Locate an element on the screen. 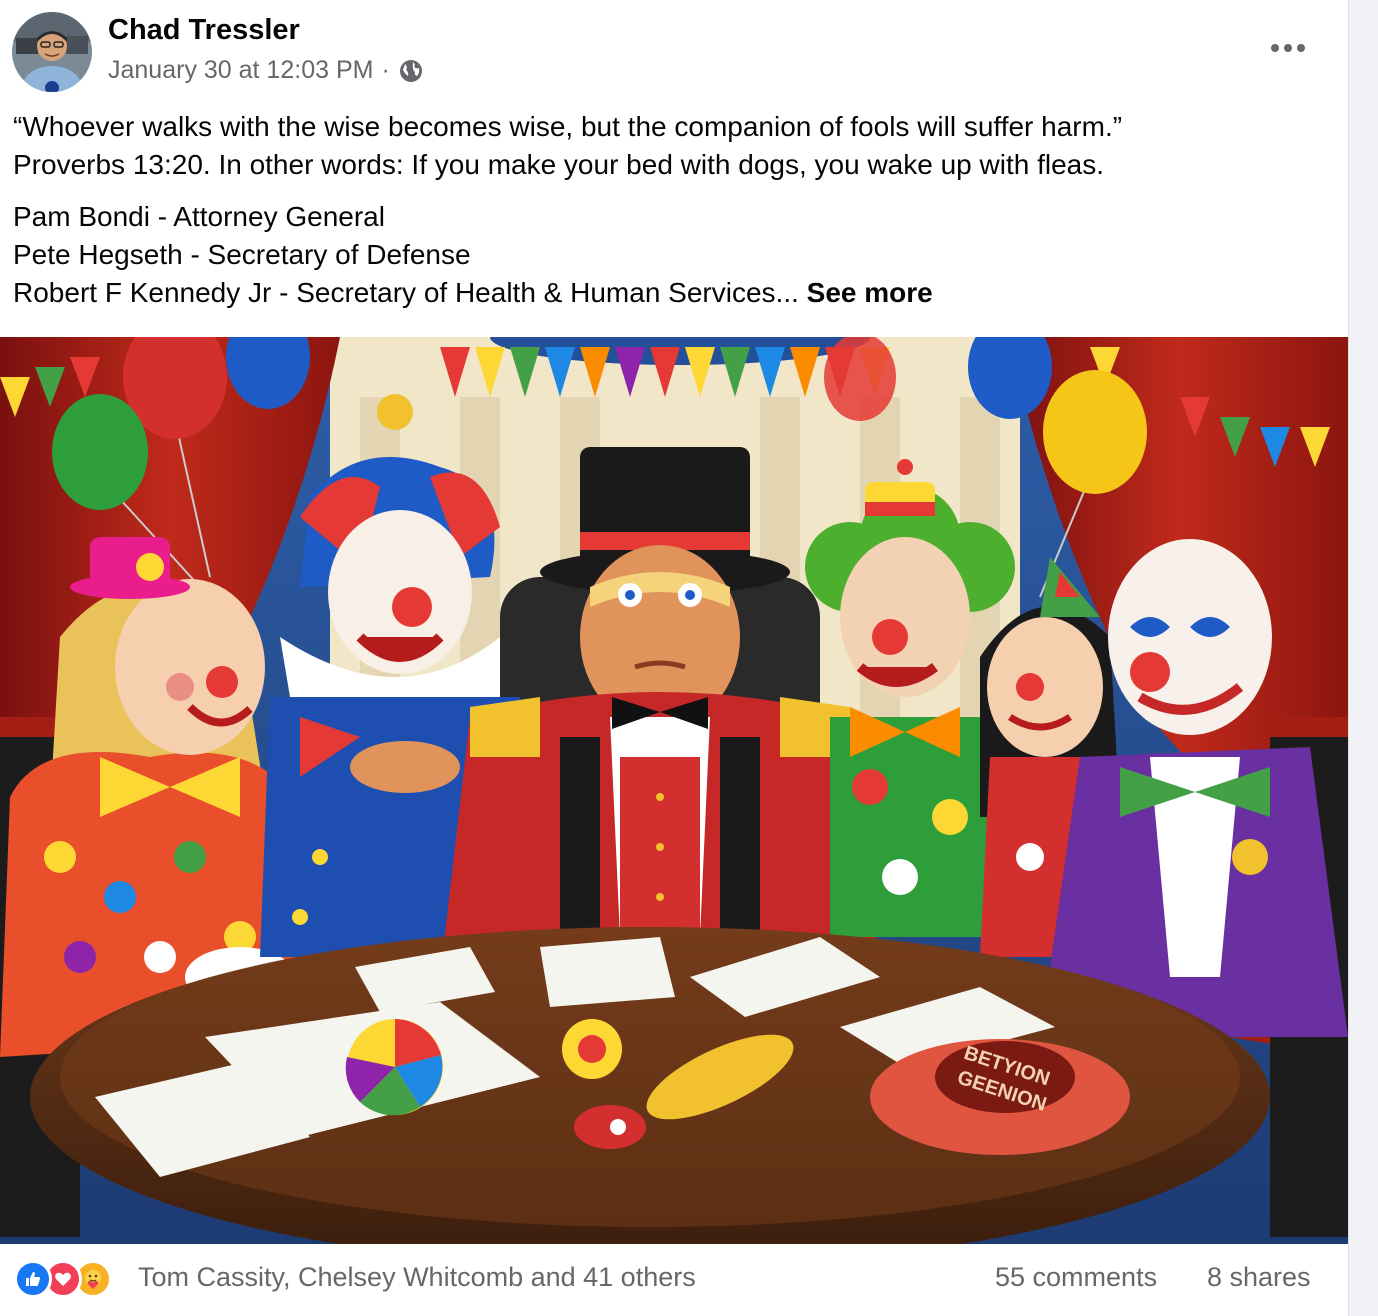 The width and height of the screenshot is (1378, 1316). more-options-button is located at coordinates (1288, 48).